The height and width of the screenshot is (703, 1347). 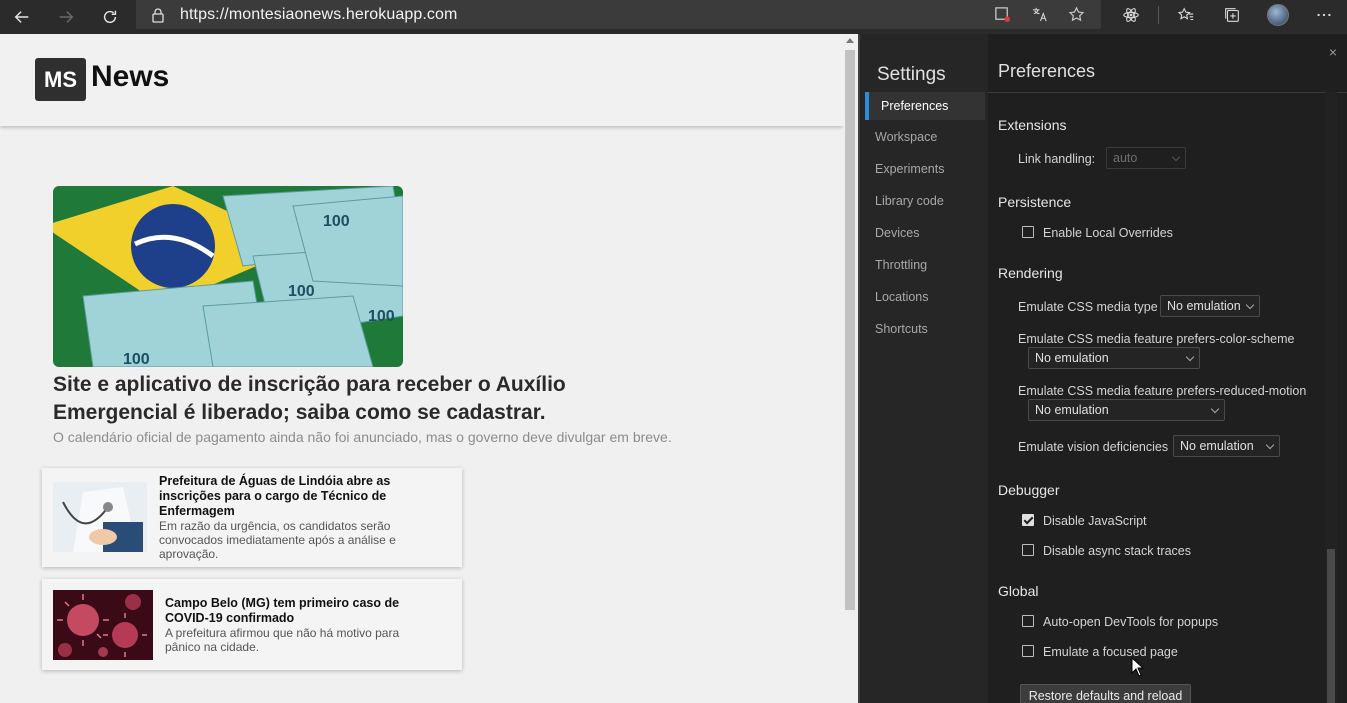 I want to click on local-overrides-label: Enable Local Overrides, so click(x=1108, y=233).